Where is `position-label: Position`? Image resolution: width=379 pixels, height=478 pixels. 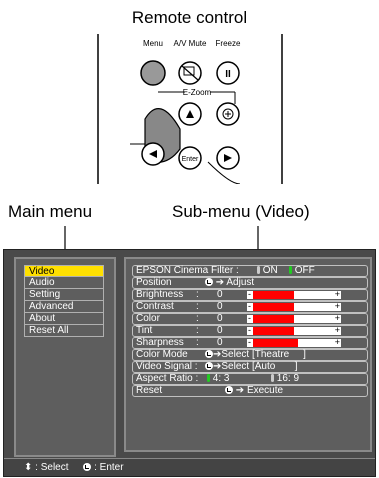
position-label: Position is located at coordinates (154, 282).